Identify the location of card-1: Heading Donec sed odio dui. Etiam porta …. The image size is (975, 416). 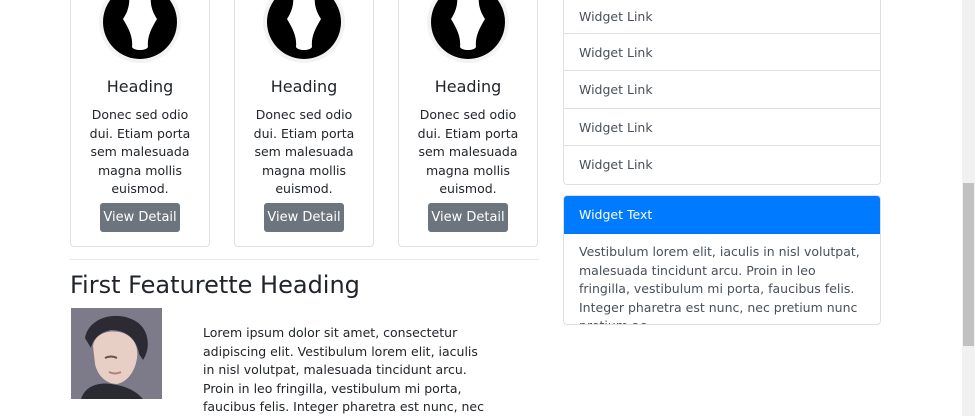
(140, 123).